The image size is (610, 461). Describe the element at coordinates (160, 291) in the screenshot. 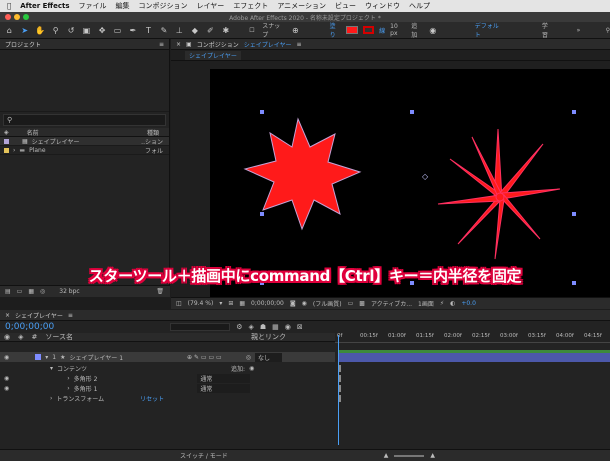

I see `delete-icon: 🗑` at that location.